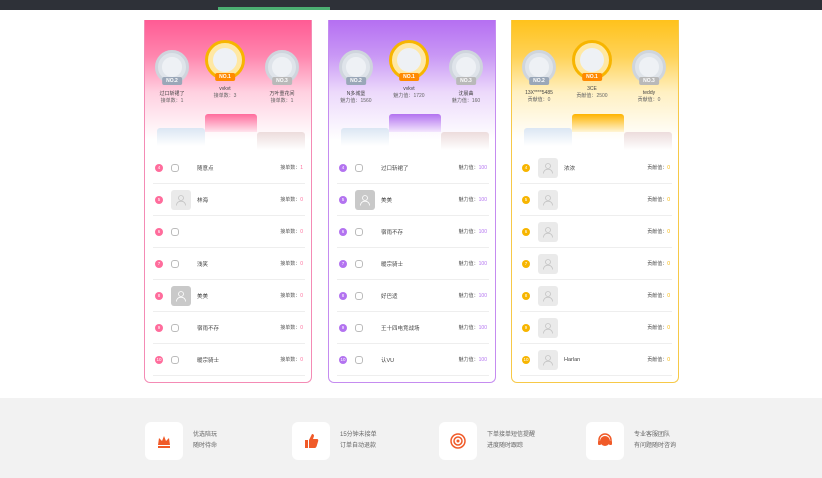  I want to click on ranking-row: 4 过口斩裙了 魅力值：100, so click(413, 168).